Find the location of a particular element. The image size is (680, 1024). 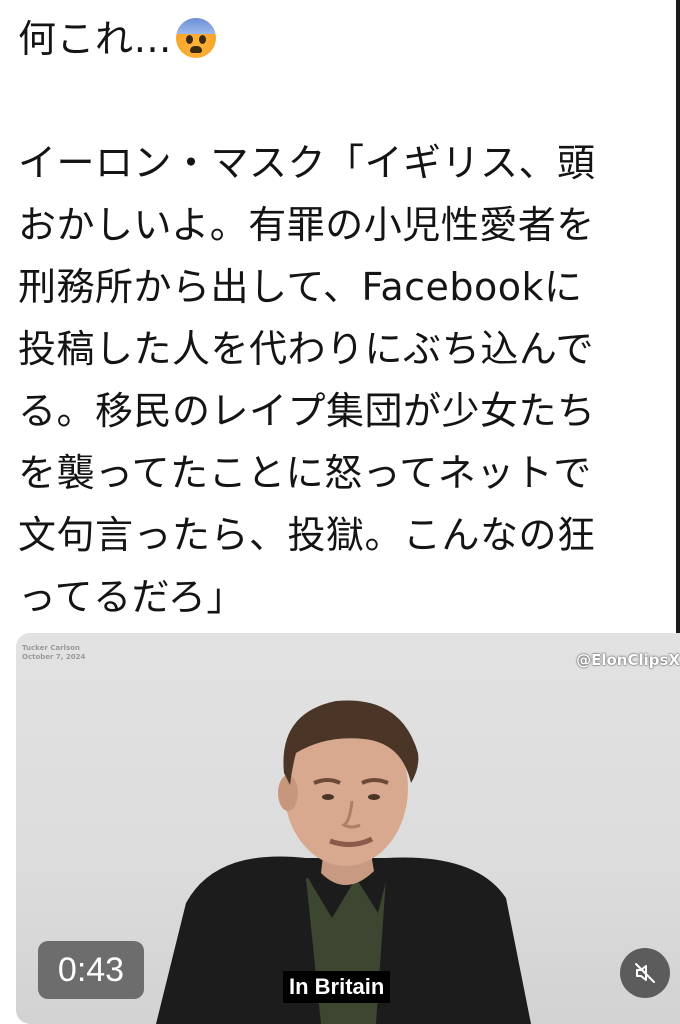

video-duration: 0:43 is located at coordinates (91, 970).